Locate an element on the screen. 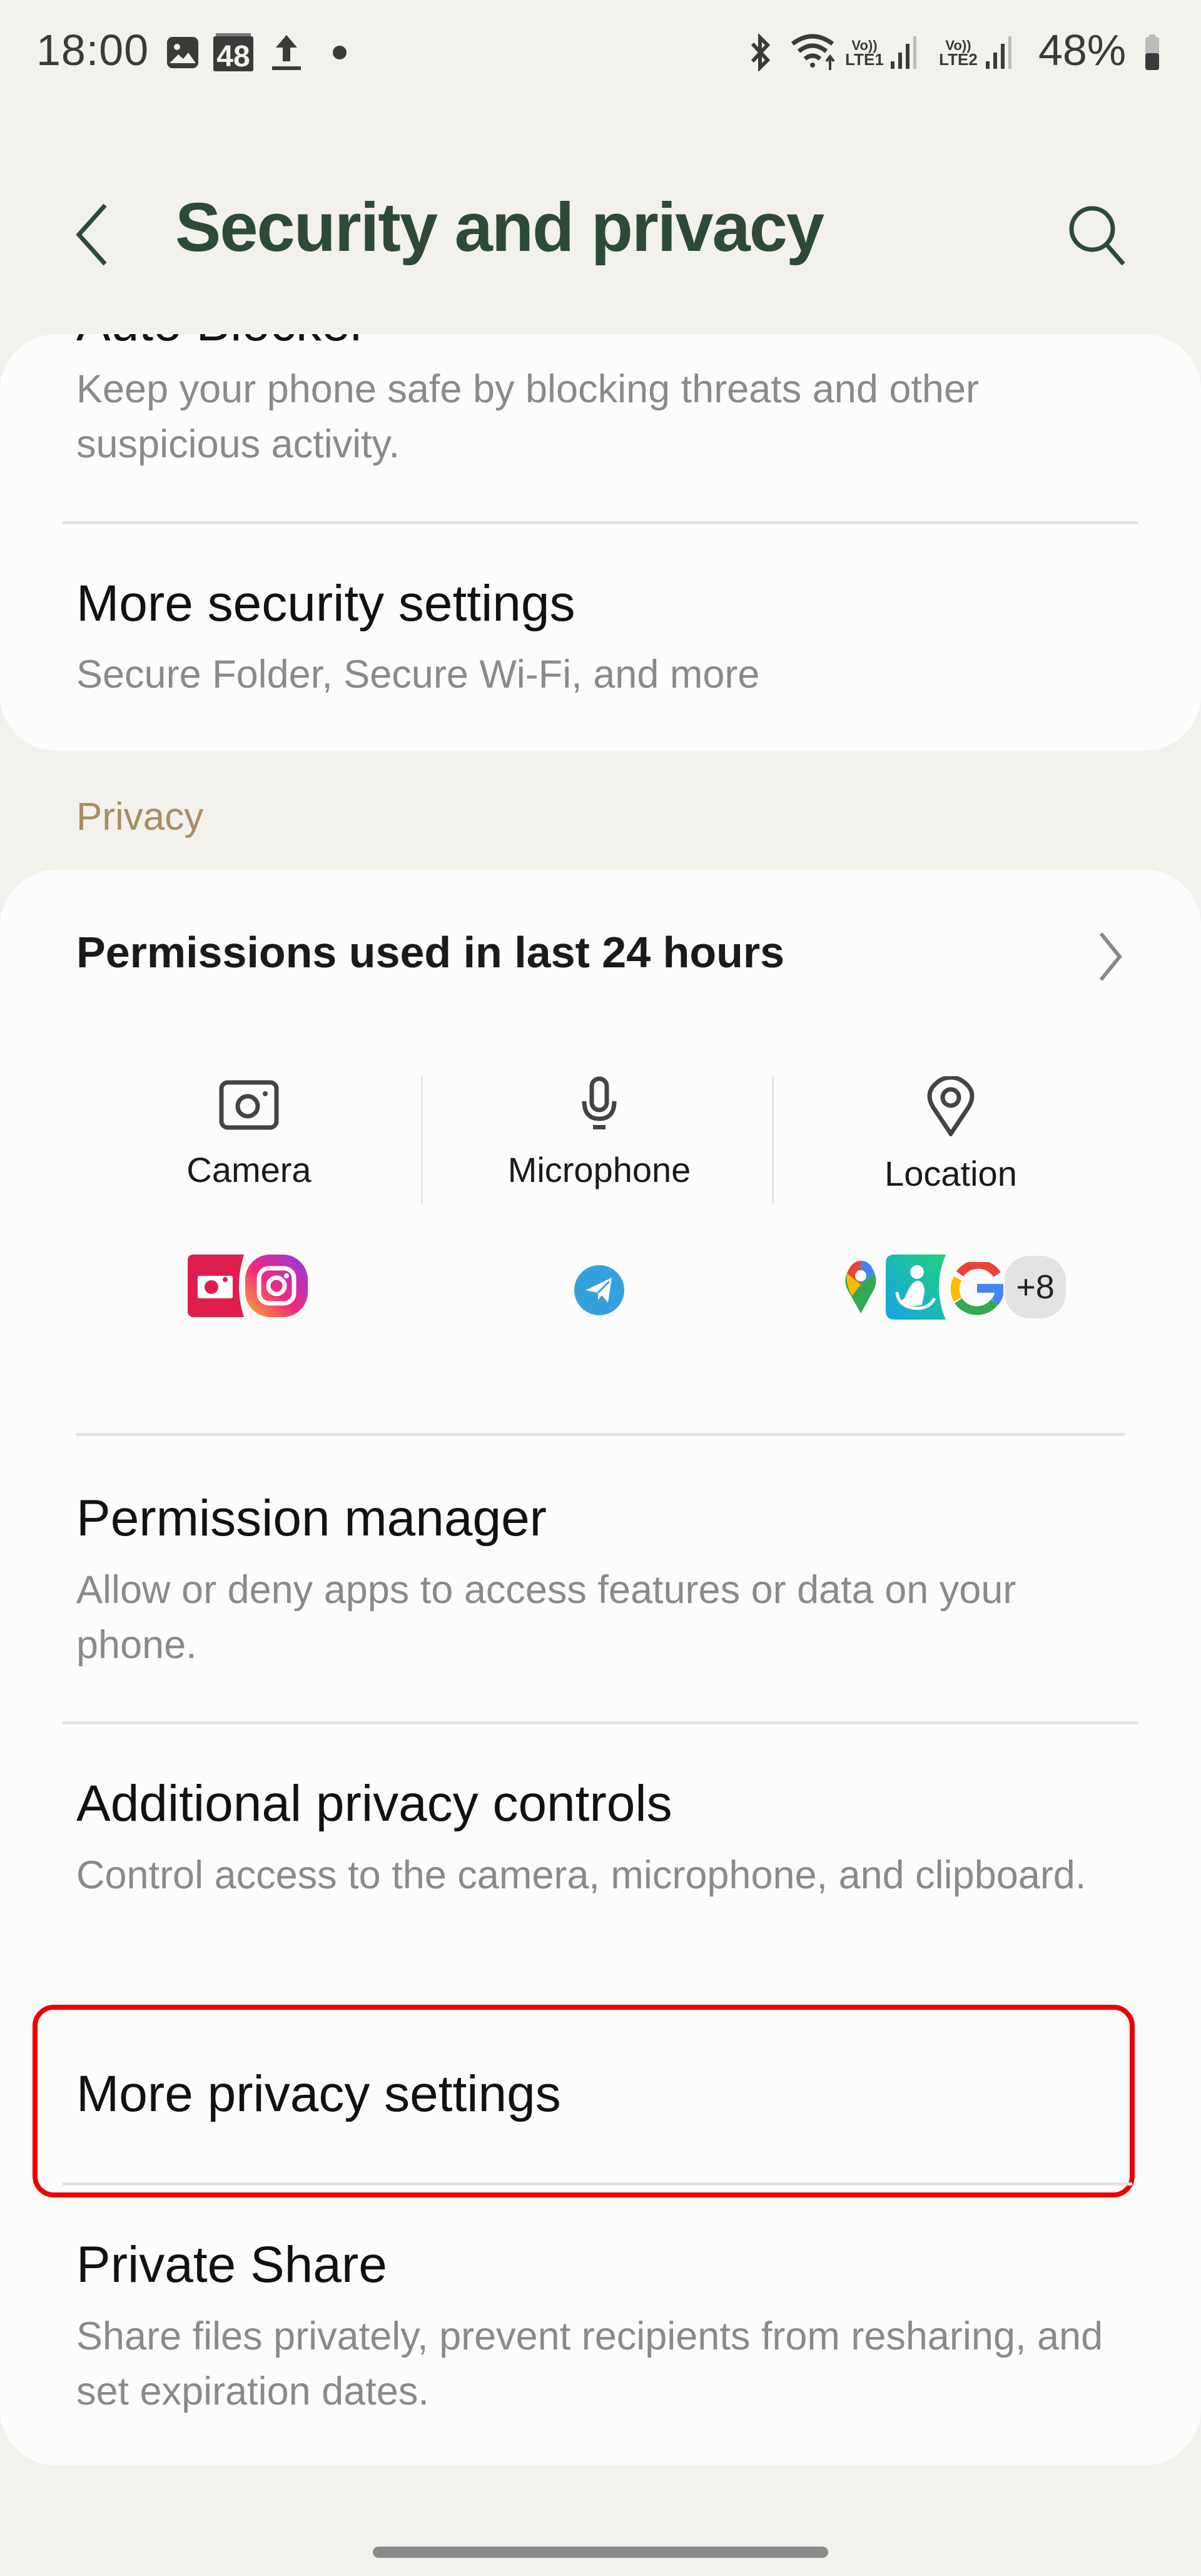 The height and width of the screenshot is (2576, 1201). gallery-icon is located at coordinates (182, 52).